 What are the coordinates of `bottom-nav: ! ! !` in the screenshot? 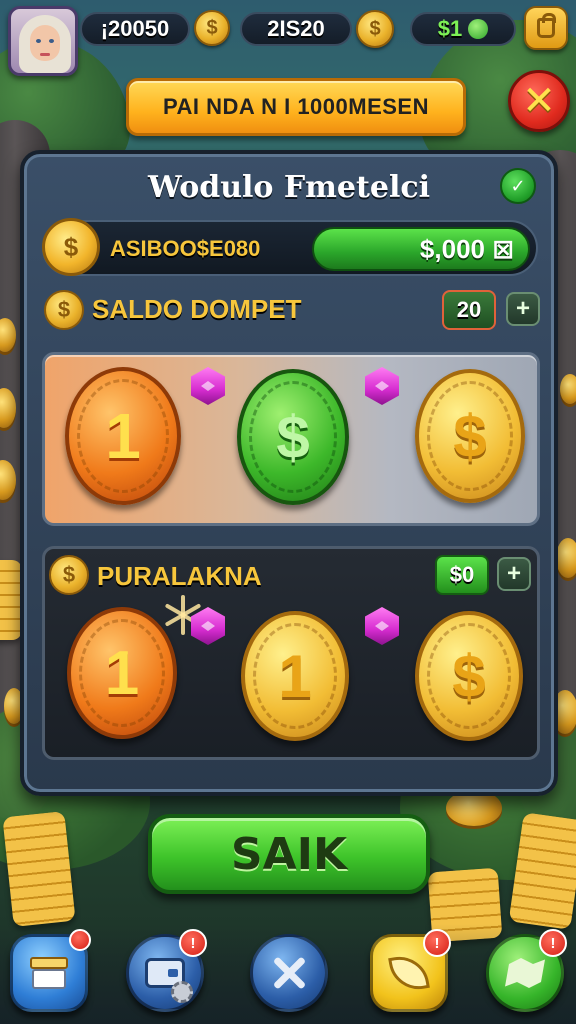 It's located at (288, 974).